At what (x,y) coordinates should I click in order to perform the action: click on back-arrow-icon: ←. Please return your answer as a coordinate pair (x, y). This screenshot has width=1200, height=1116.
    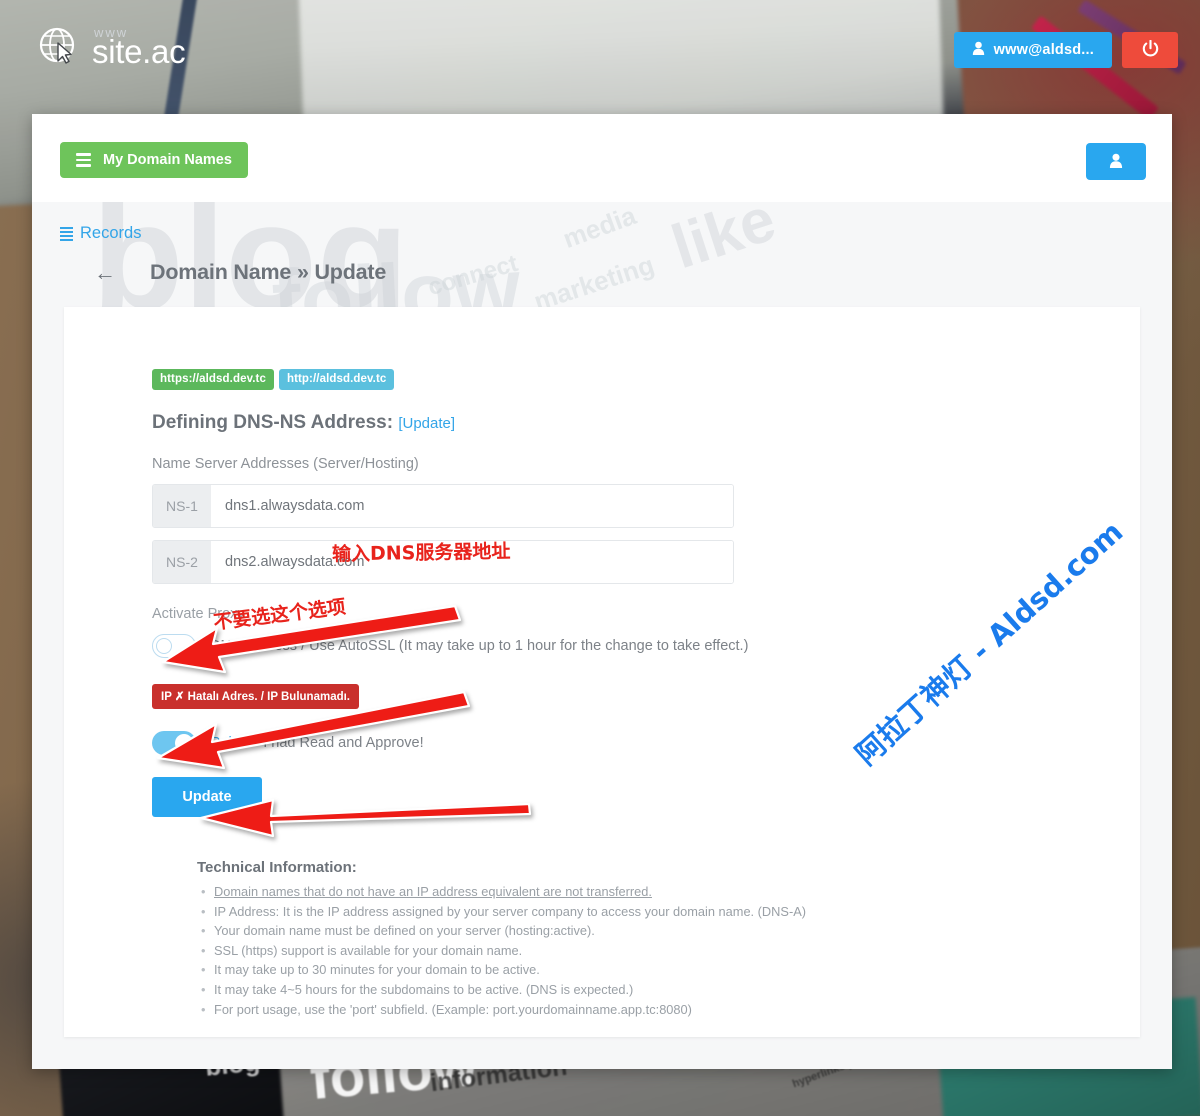
    Looking at the image, I should click on (105, 272).